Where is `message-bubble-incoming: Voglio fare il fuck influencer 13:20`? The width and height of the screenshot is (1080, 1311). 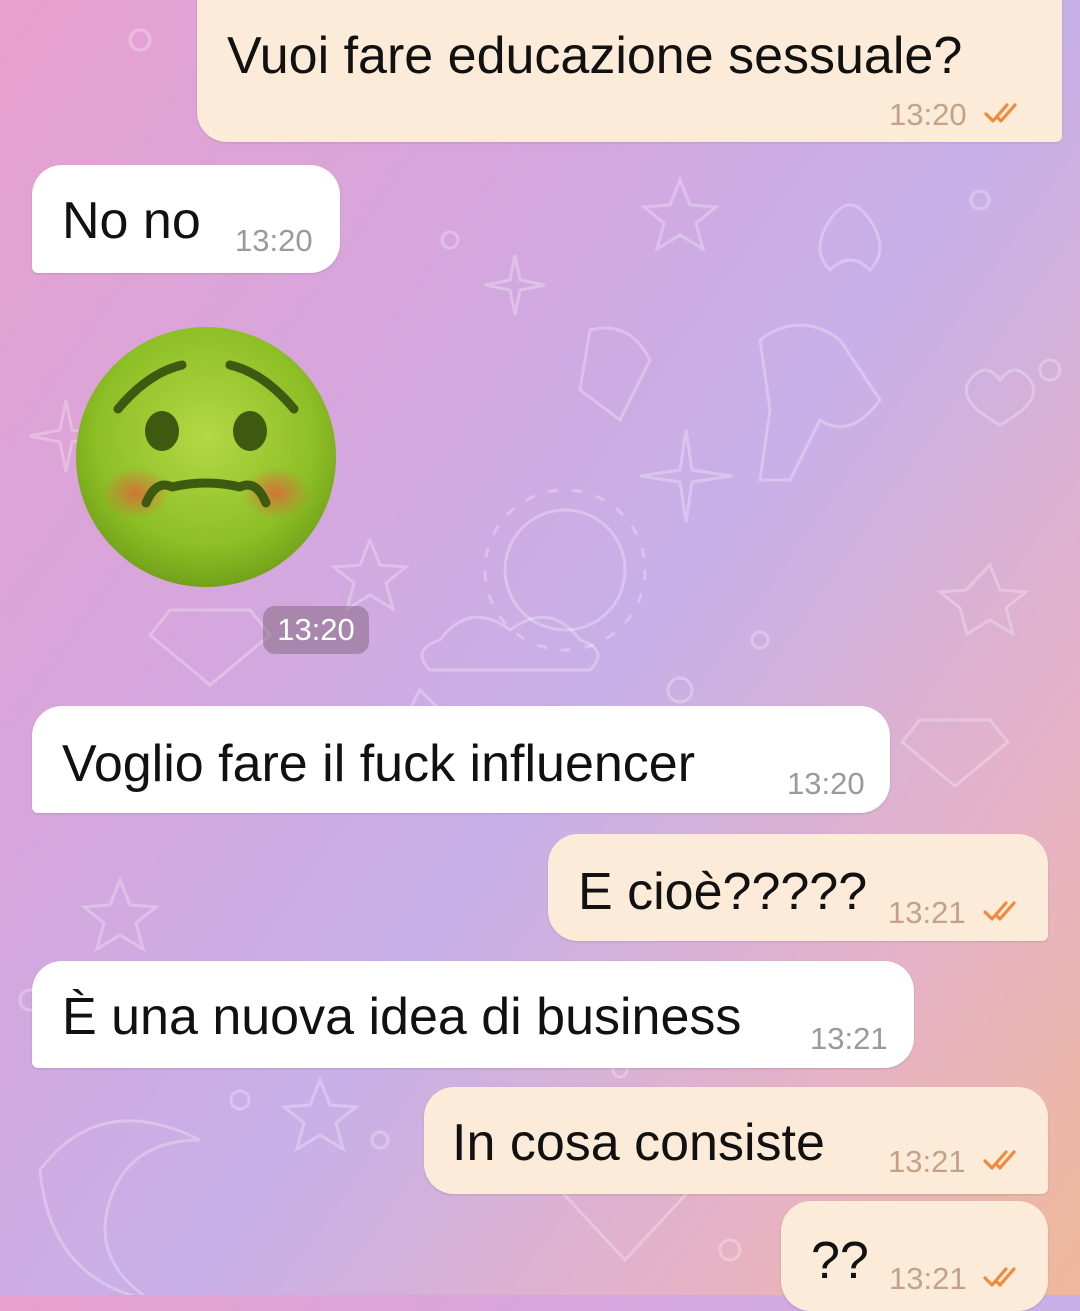 message-bubble-incoming: Voglio fare il fuck influencer 13:20 is located at coordinates (461, 759).